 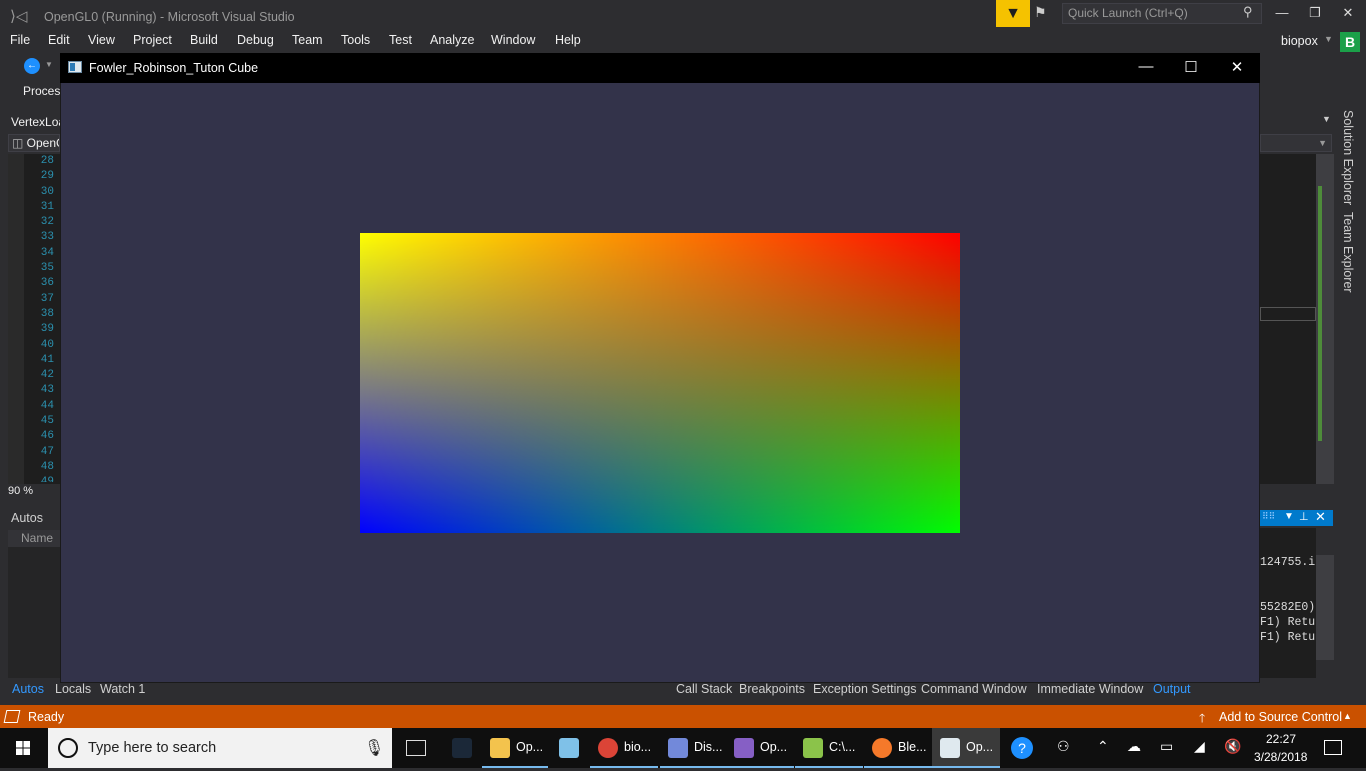 What do you see at coordinates (38, 122) in the screenshot?
I see `file-tab: VertexLoa` at bounding box center [38, 122].